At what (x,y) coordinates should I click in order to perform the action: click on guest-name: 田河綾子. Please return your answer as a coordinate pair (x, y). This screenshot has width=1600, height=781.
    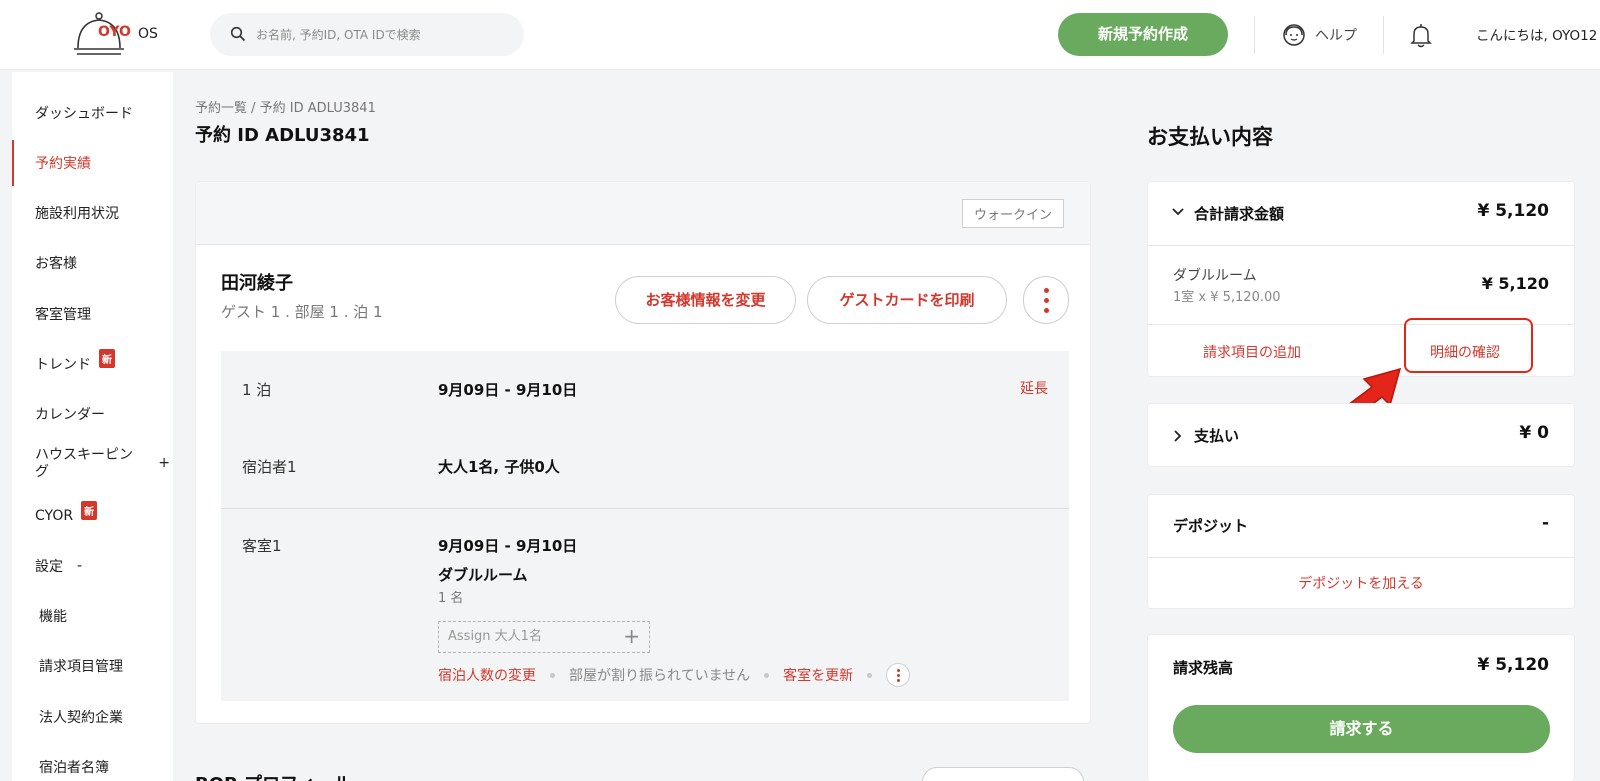
    Looking at the image, I should click on (257, 283).